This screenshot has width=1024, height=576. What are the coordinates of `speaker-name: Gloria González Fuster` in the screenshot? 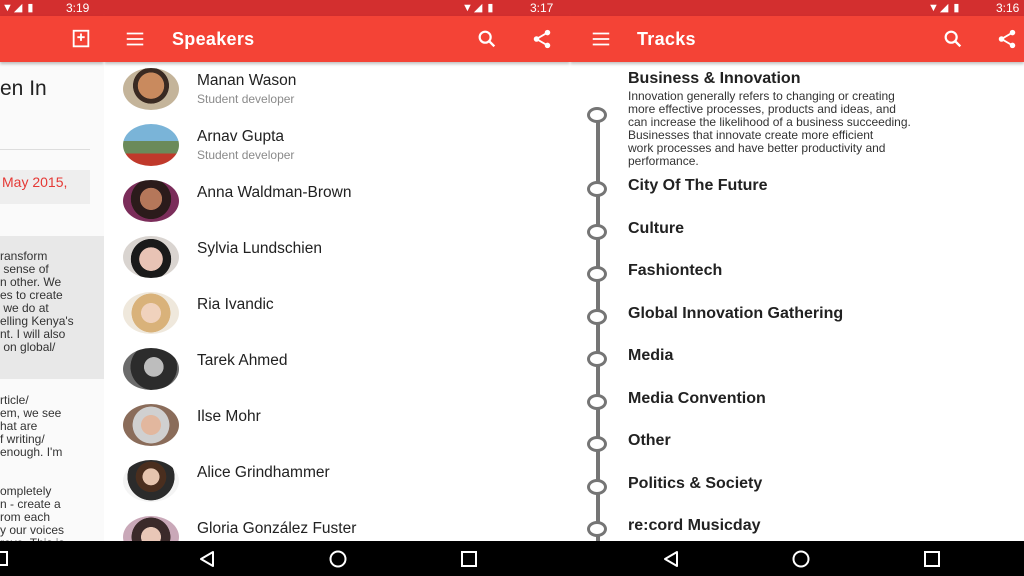 It's located at (277, 528).